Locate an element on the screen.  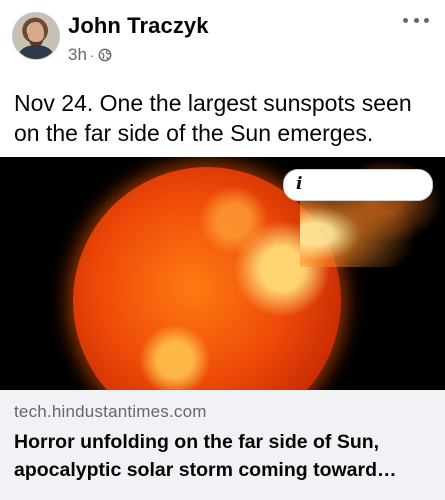
info-icon: i is located at coordinates (299, 184).